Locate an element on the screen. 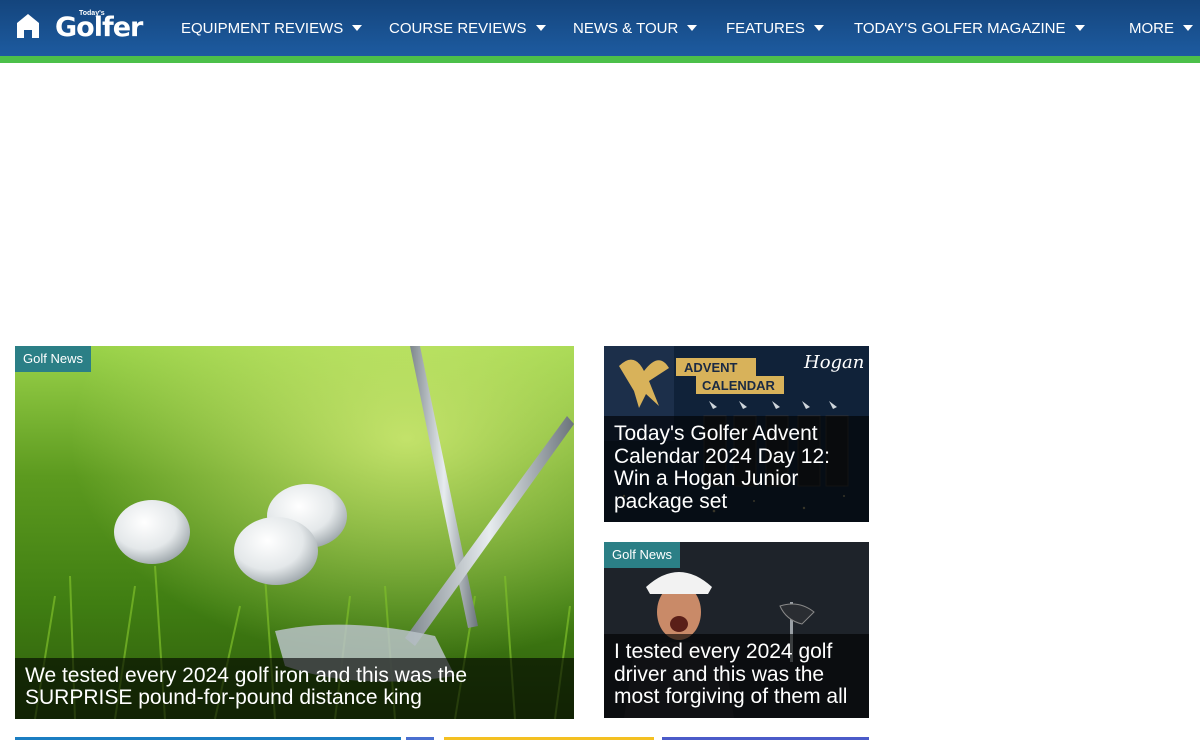 The image size is (1200, 740). nav-more: MORE is located at coordinates (1161, 28).